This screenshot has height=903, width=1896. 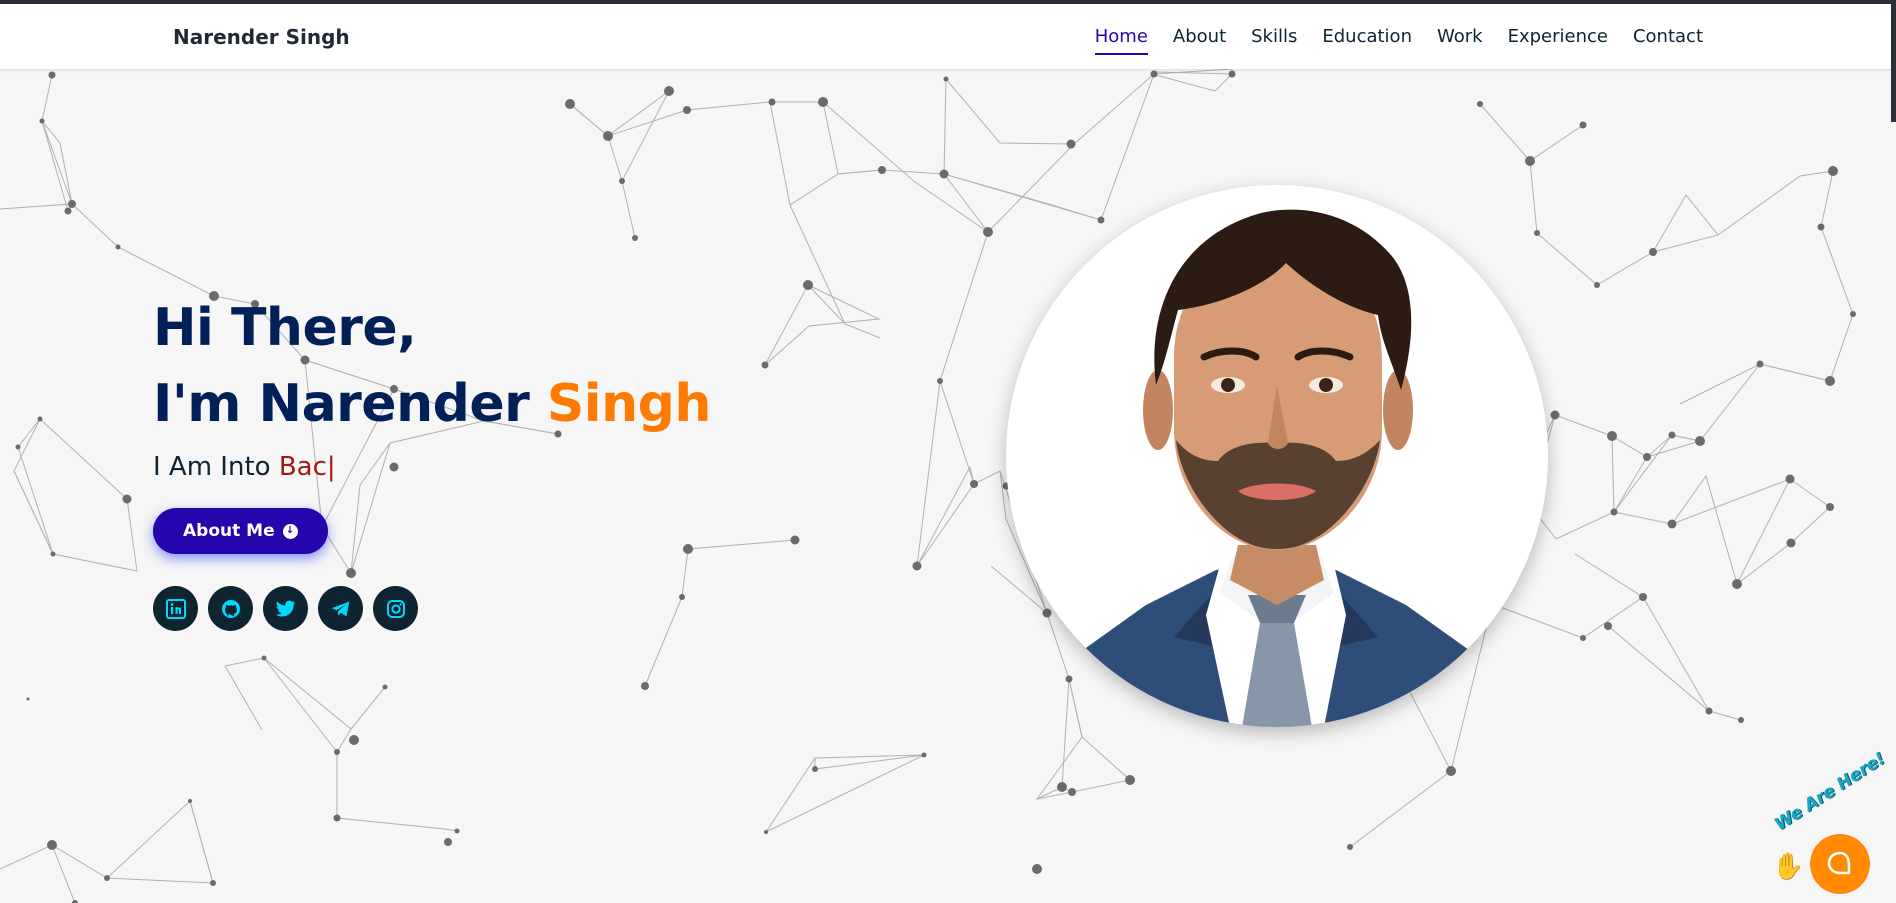 What do you see at coordinates (1832, 826) in the screenshot?
I see `chat-widget: We Are Here! ✋` at bounding box center [1832, 826].